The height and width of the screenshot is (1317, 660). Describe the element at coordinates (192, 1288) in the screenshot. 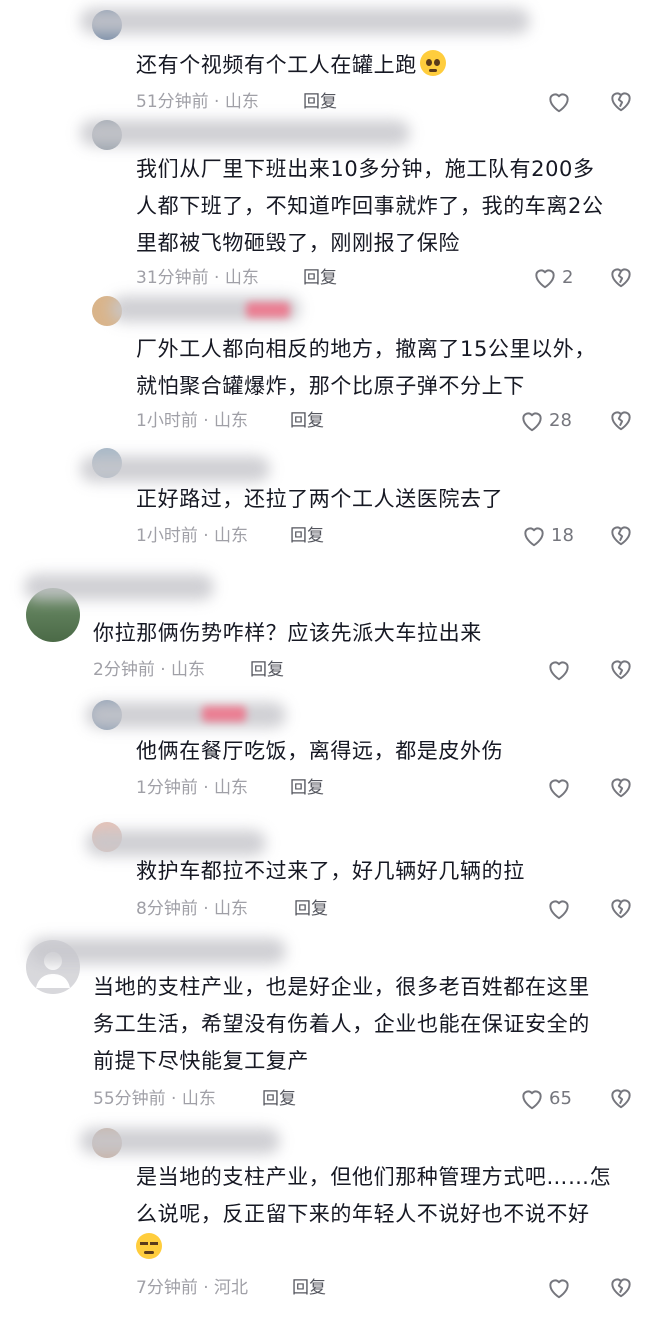

I see `comment-meta: 7分钟前 · 河北` at that location.